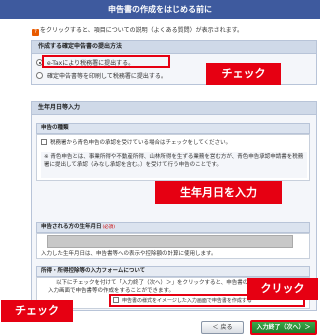  Describe the element at coordinates (106, 61) in the screenshot. I see `highlight-etax` at that location.